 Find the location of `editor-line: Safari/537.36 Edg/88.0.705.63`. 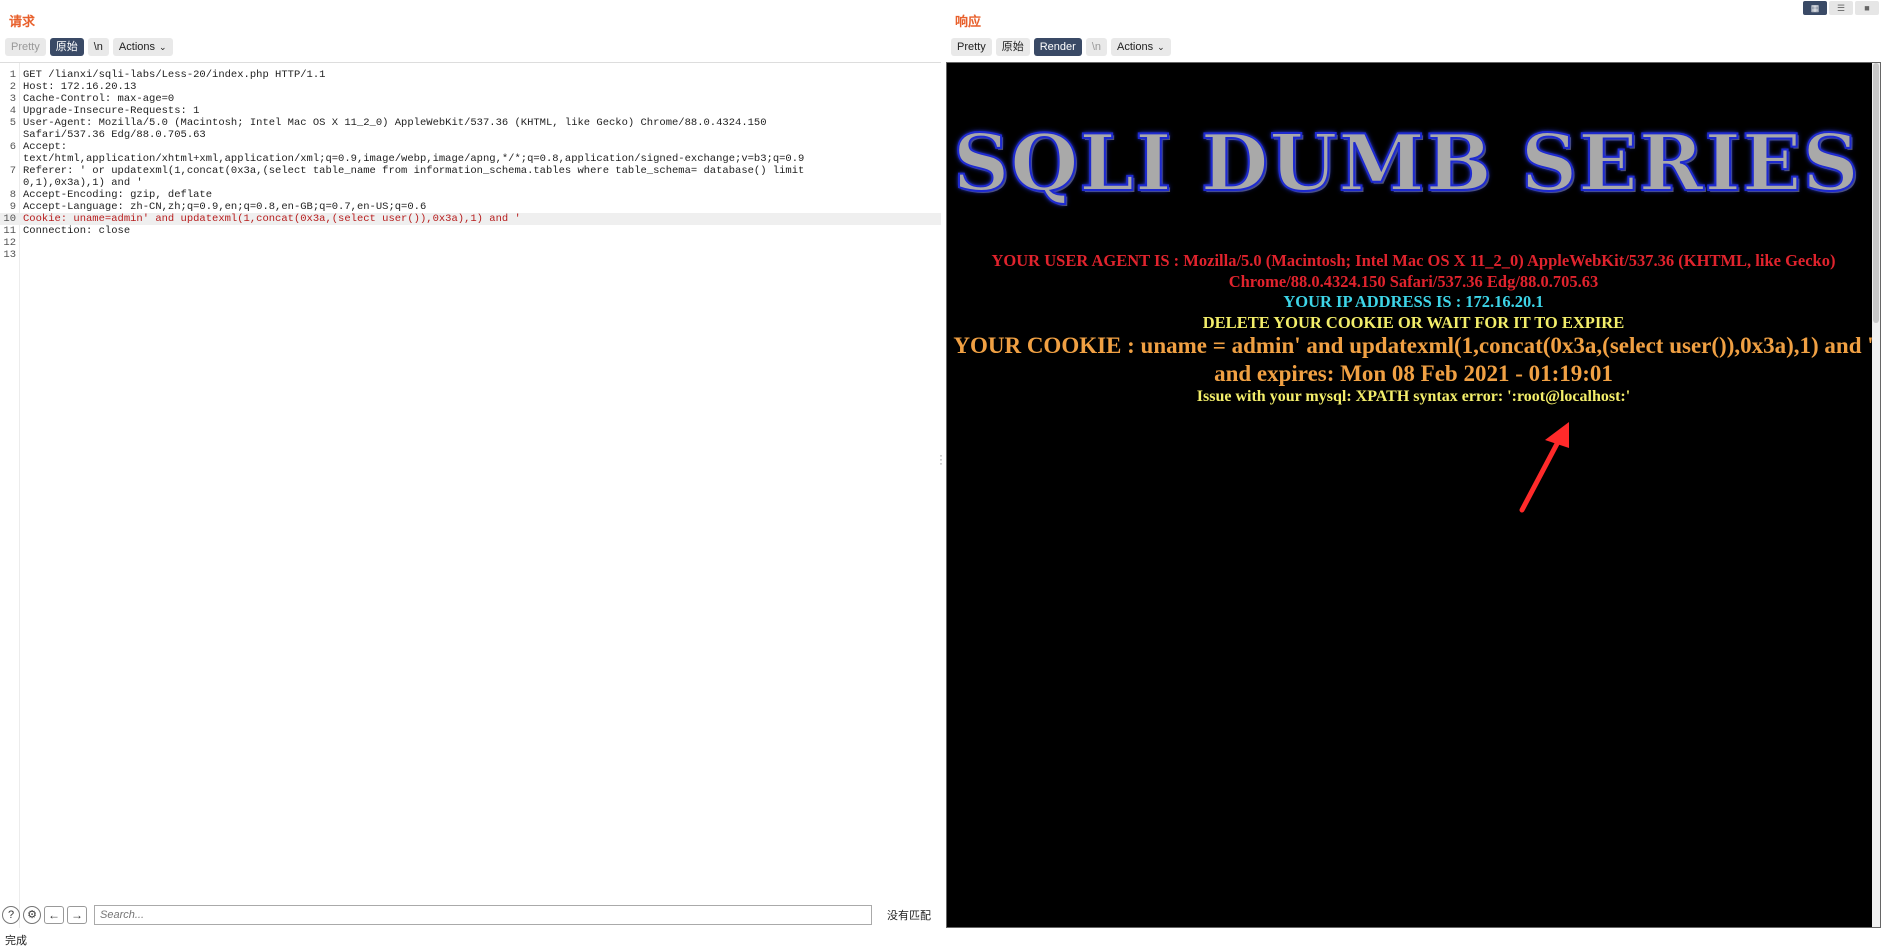

editor-line: Safari/537.36 Edg/88.0.705.63 is located at coordinates (470, 135).